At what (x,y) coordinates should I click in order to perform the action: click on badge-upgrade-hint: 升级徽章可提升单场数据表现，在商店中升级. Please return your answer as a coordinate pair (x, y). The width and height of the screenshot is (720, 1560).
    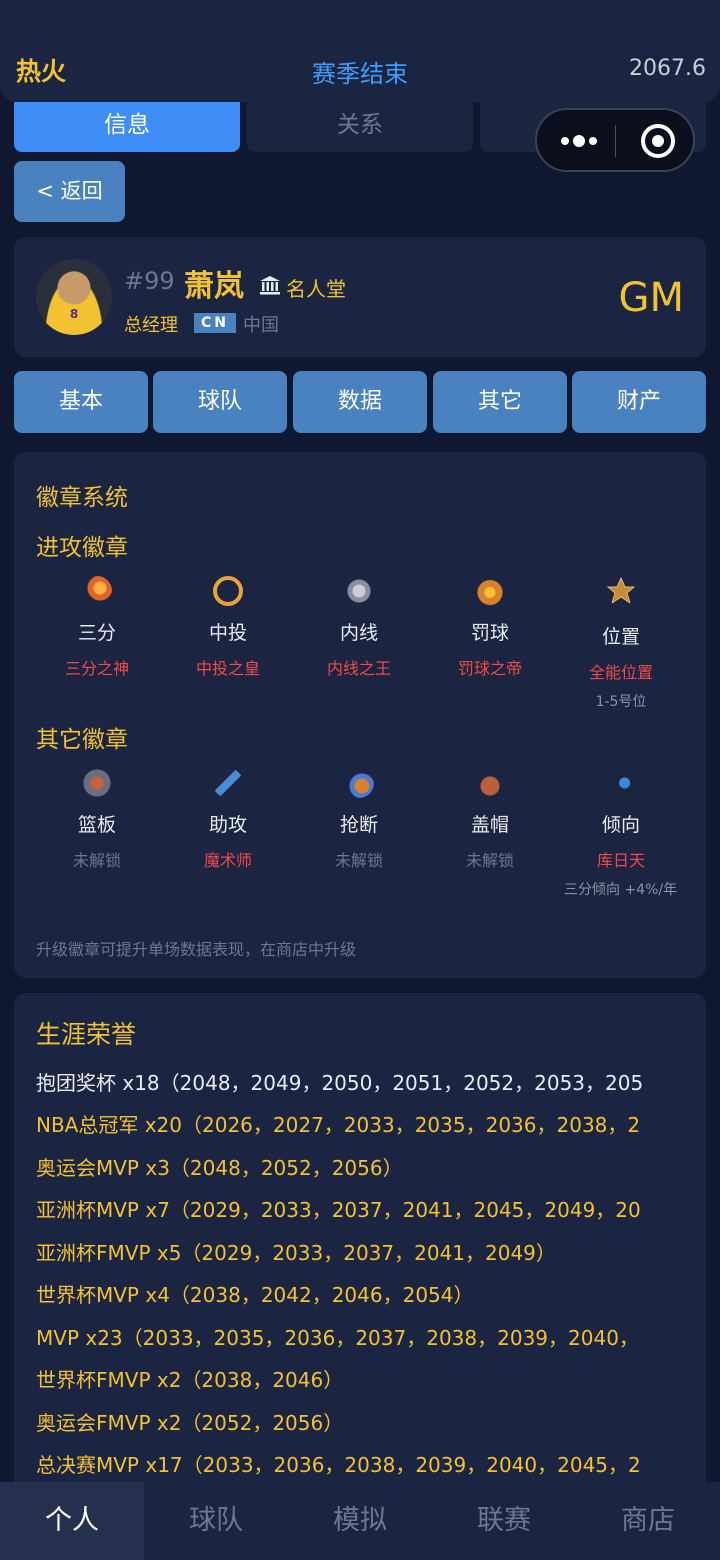
    Looking at the image, I should click on (196, 949).